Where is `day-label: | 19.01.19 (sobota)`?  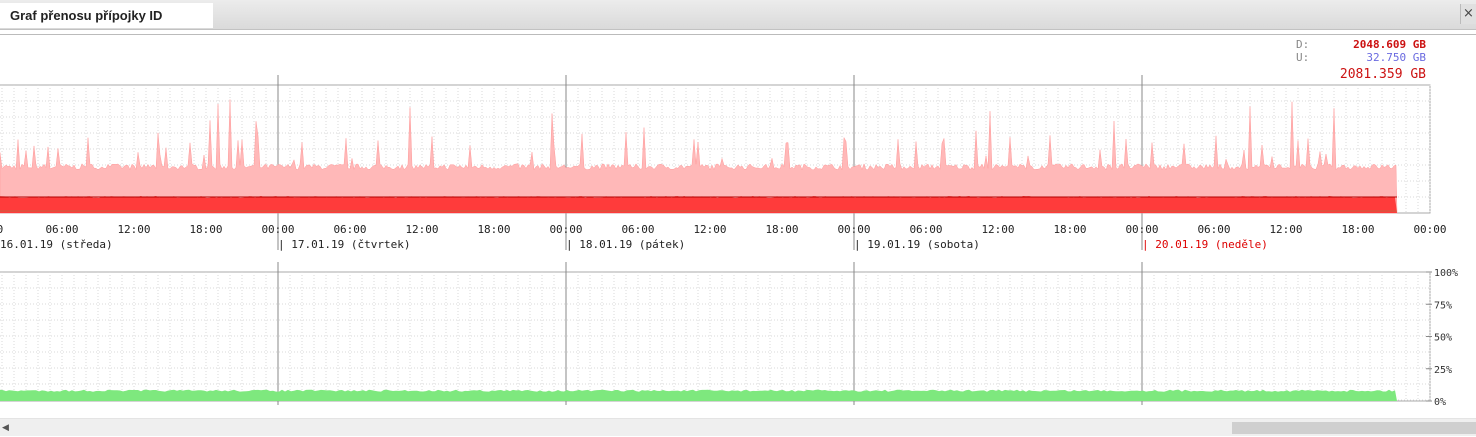 day-label: | 19.01.19 (sobota) is located at coordinates (917, 244).